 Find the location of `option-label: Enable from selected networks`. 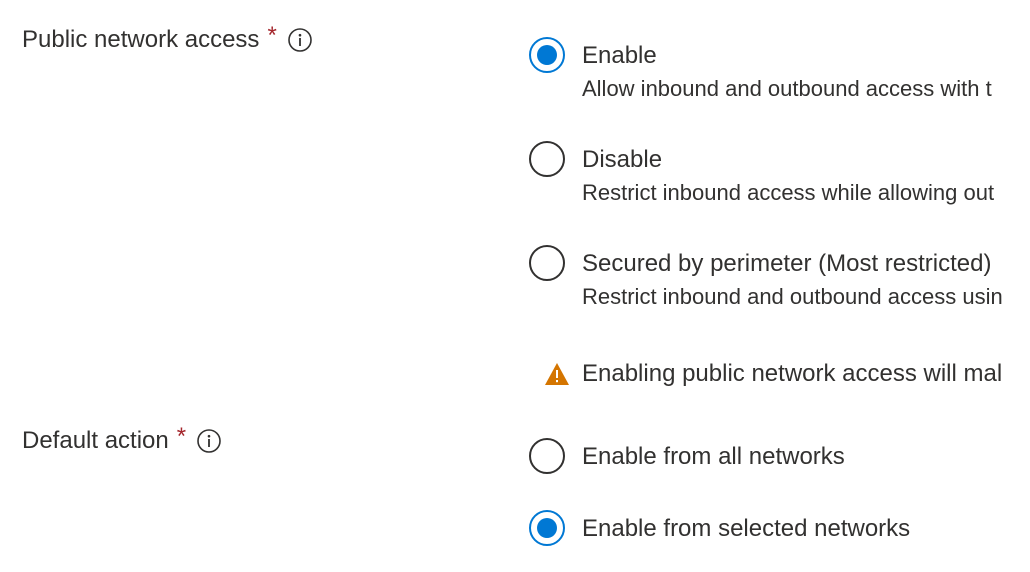

option-label: Enable from selected networks is located at coordinates (746, 528).